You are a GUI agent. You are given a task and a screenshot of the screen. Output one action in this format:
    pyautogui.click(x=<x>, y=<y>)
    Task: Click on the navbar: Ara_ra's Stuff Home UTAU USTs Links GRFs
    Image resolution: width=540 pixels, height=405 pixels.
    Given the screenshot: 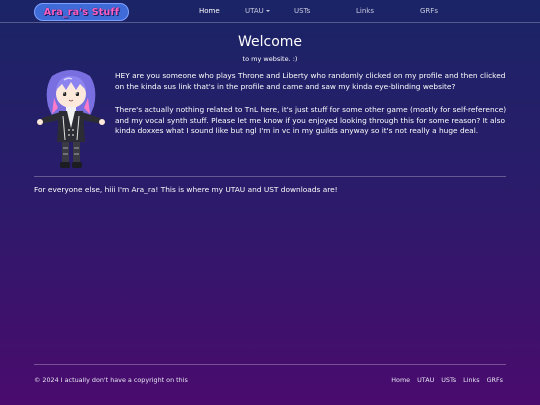 What is the action you would take?
    pyautogui.click(x=270, y=11)
    